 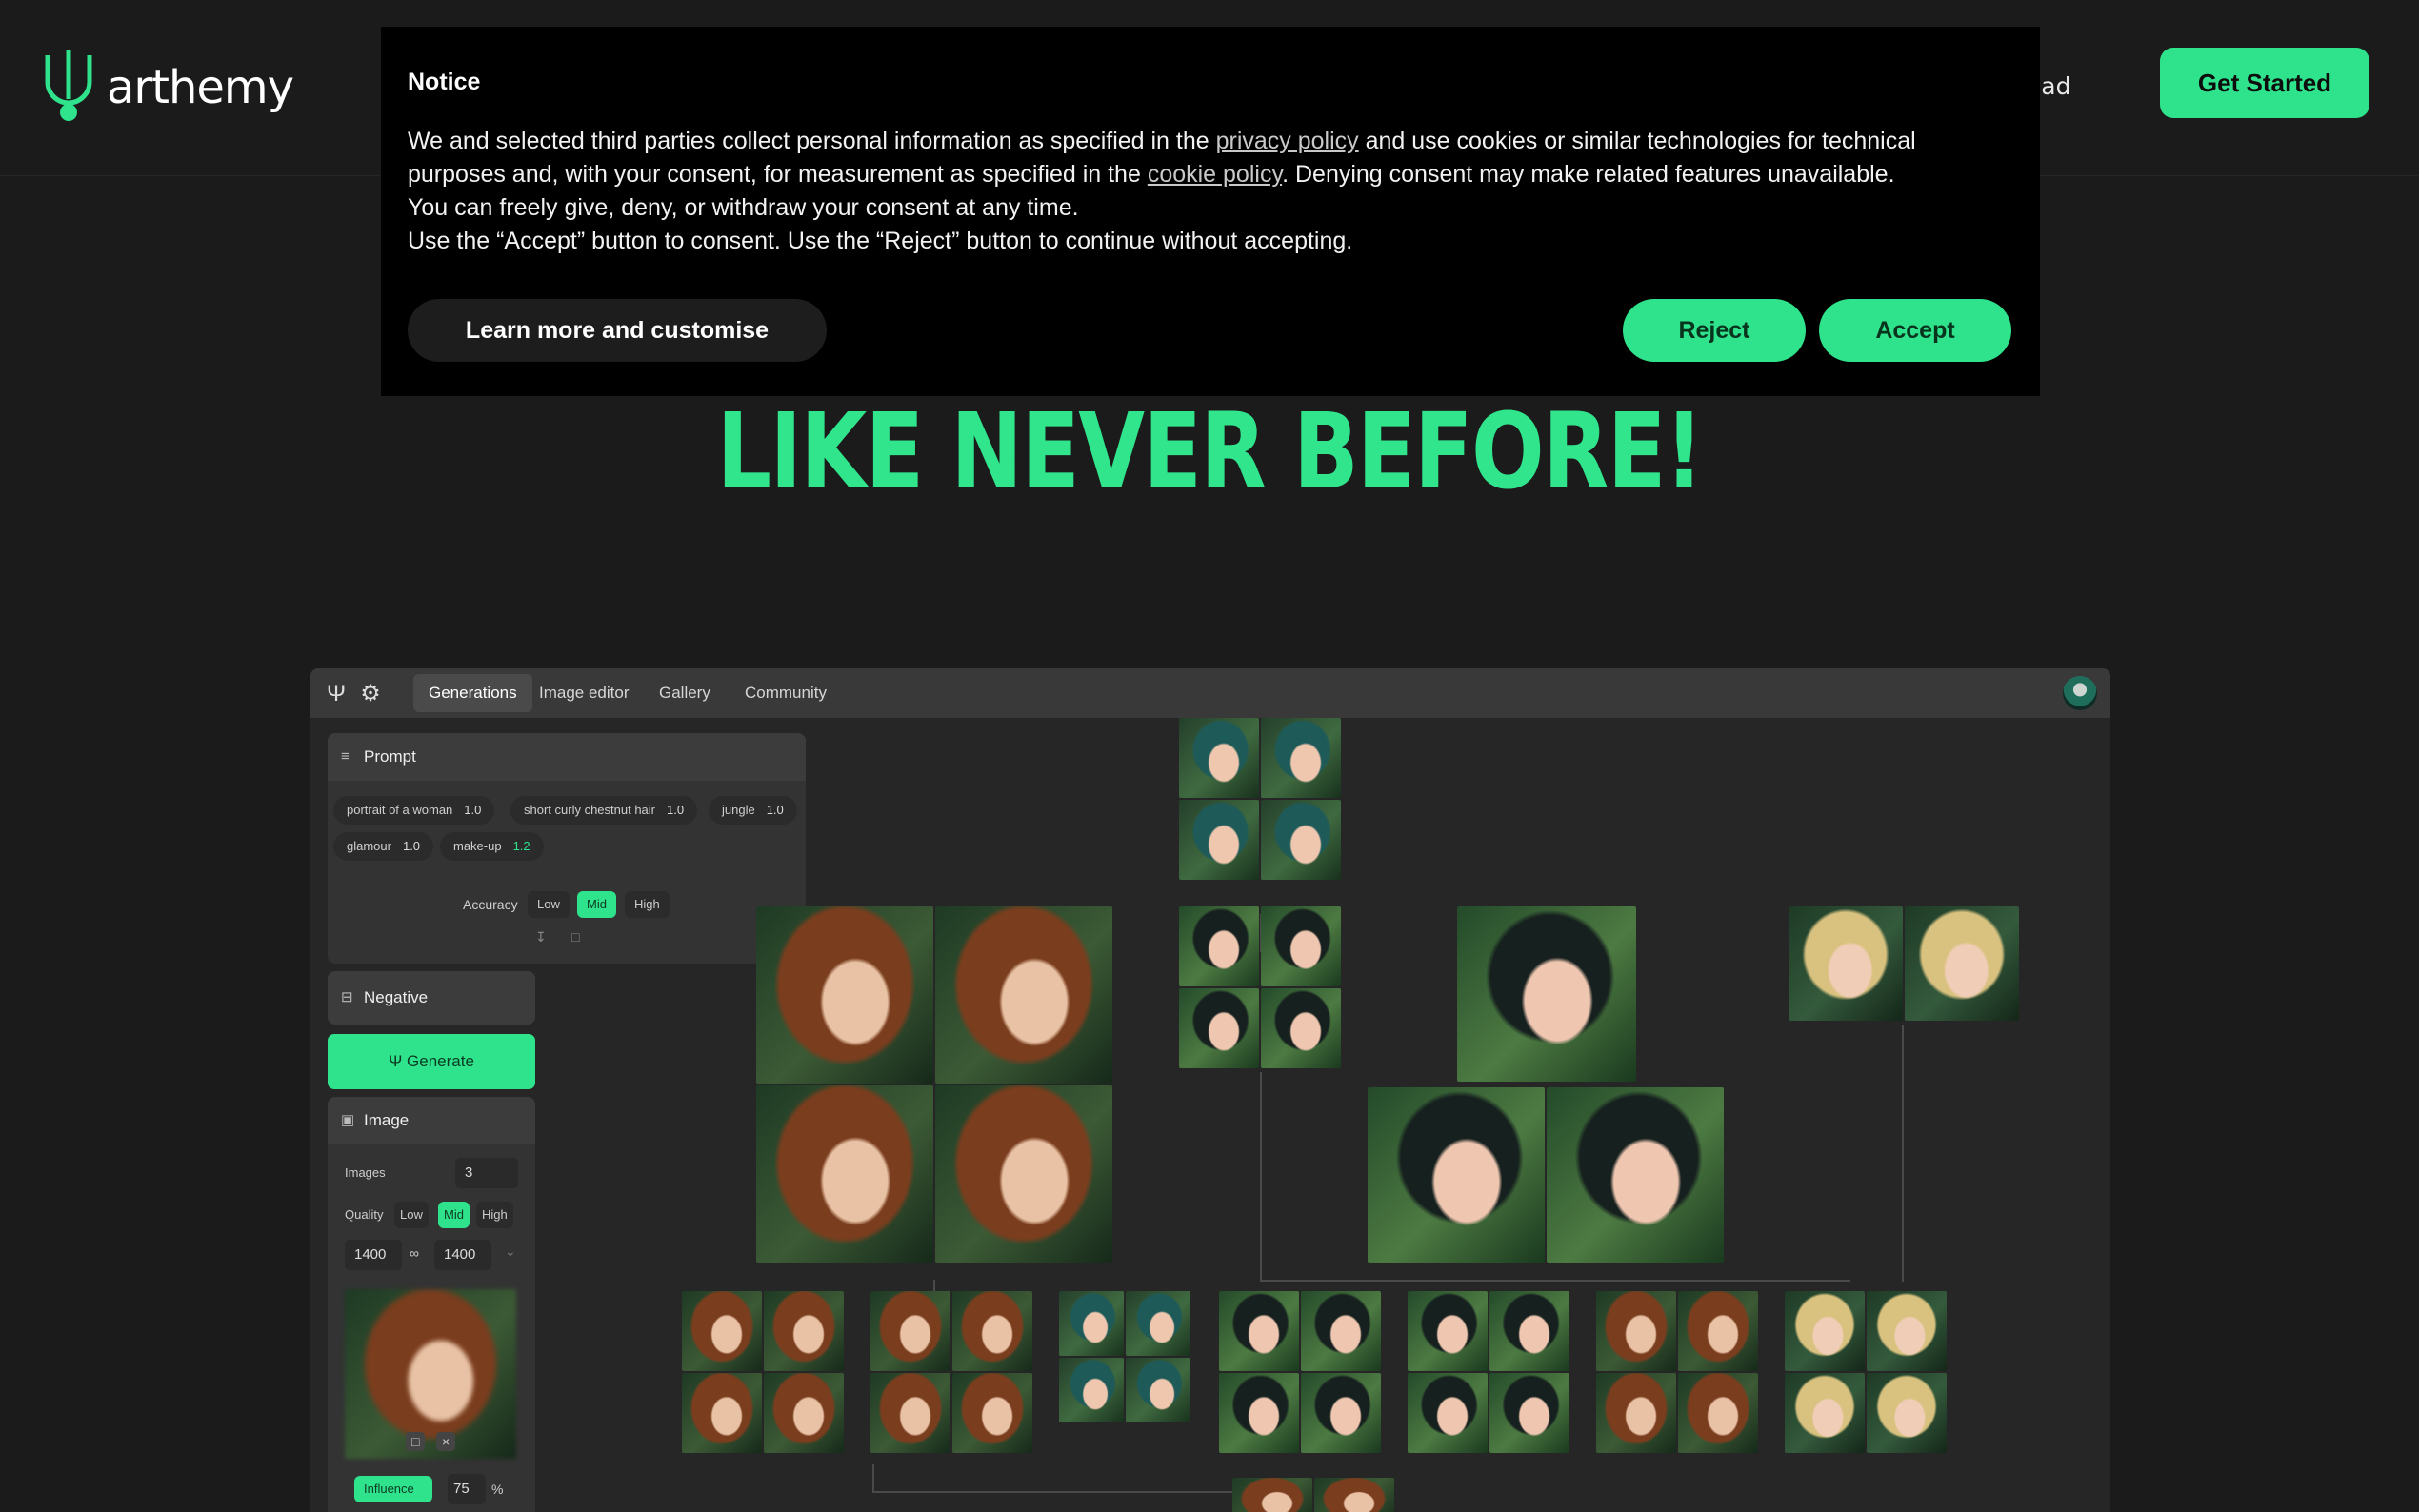 What do you see at coordinates (473, 810) in the screenshot?
I see `chip-weight: 1.0` at bounding box center [473, 810].